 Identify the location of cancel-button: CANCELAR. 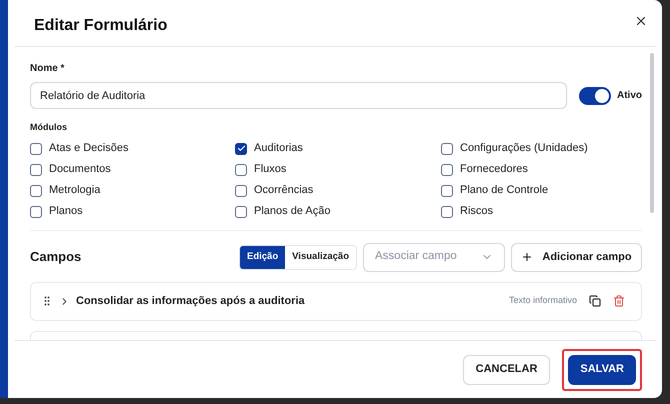
(506, 369).